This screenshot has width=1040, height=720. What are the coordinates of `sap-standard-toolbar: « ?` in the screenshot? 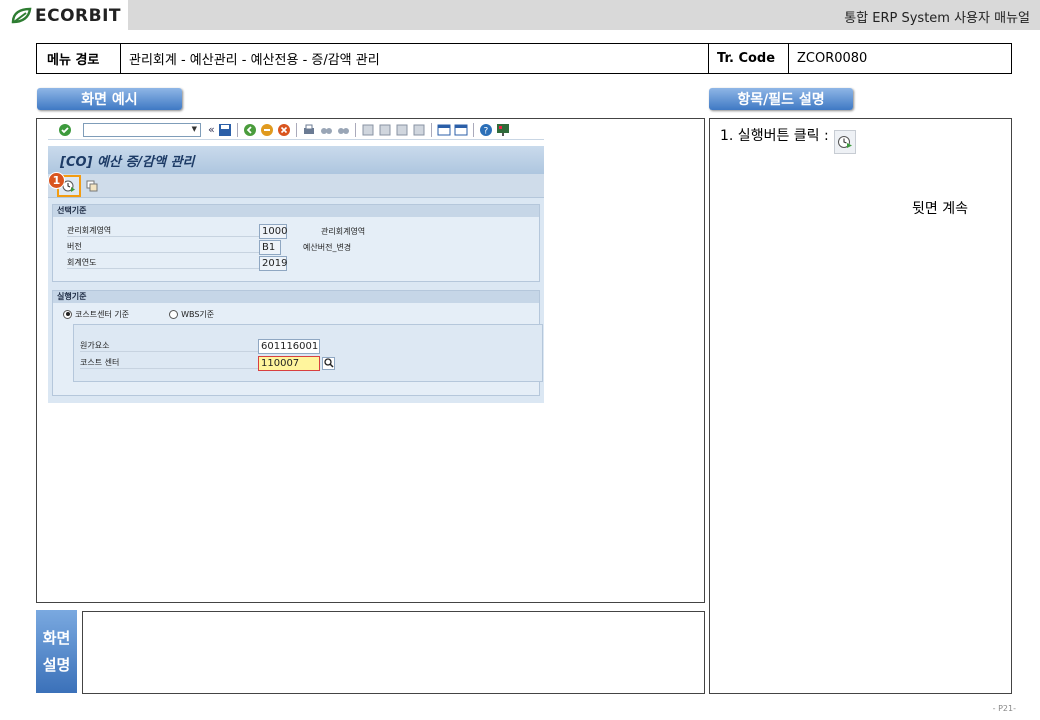 It's located at (296, 130).